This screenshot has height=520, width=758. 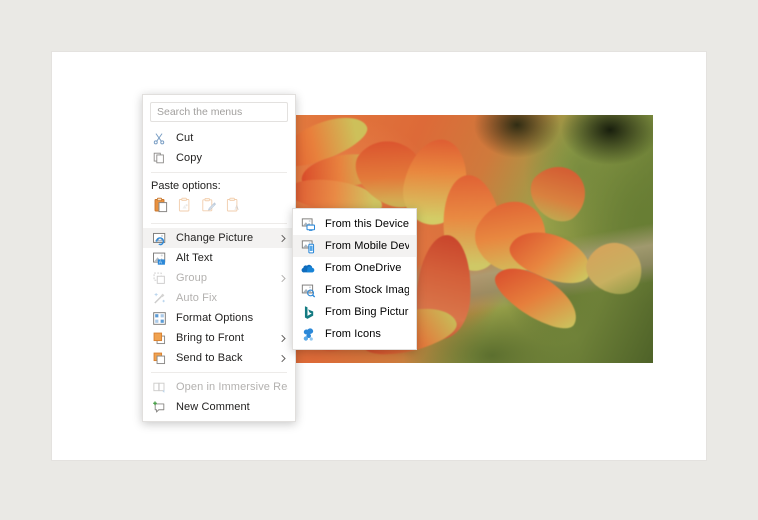 I want to click on menu-item-bring-to-front: Bring to Front, so click(x=219, y=338).